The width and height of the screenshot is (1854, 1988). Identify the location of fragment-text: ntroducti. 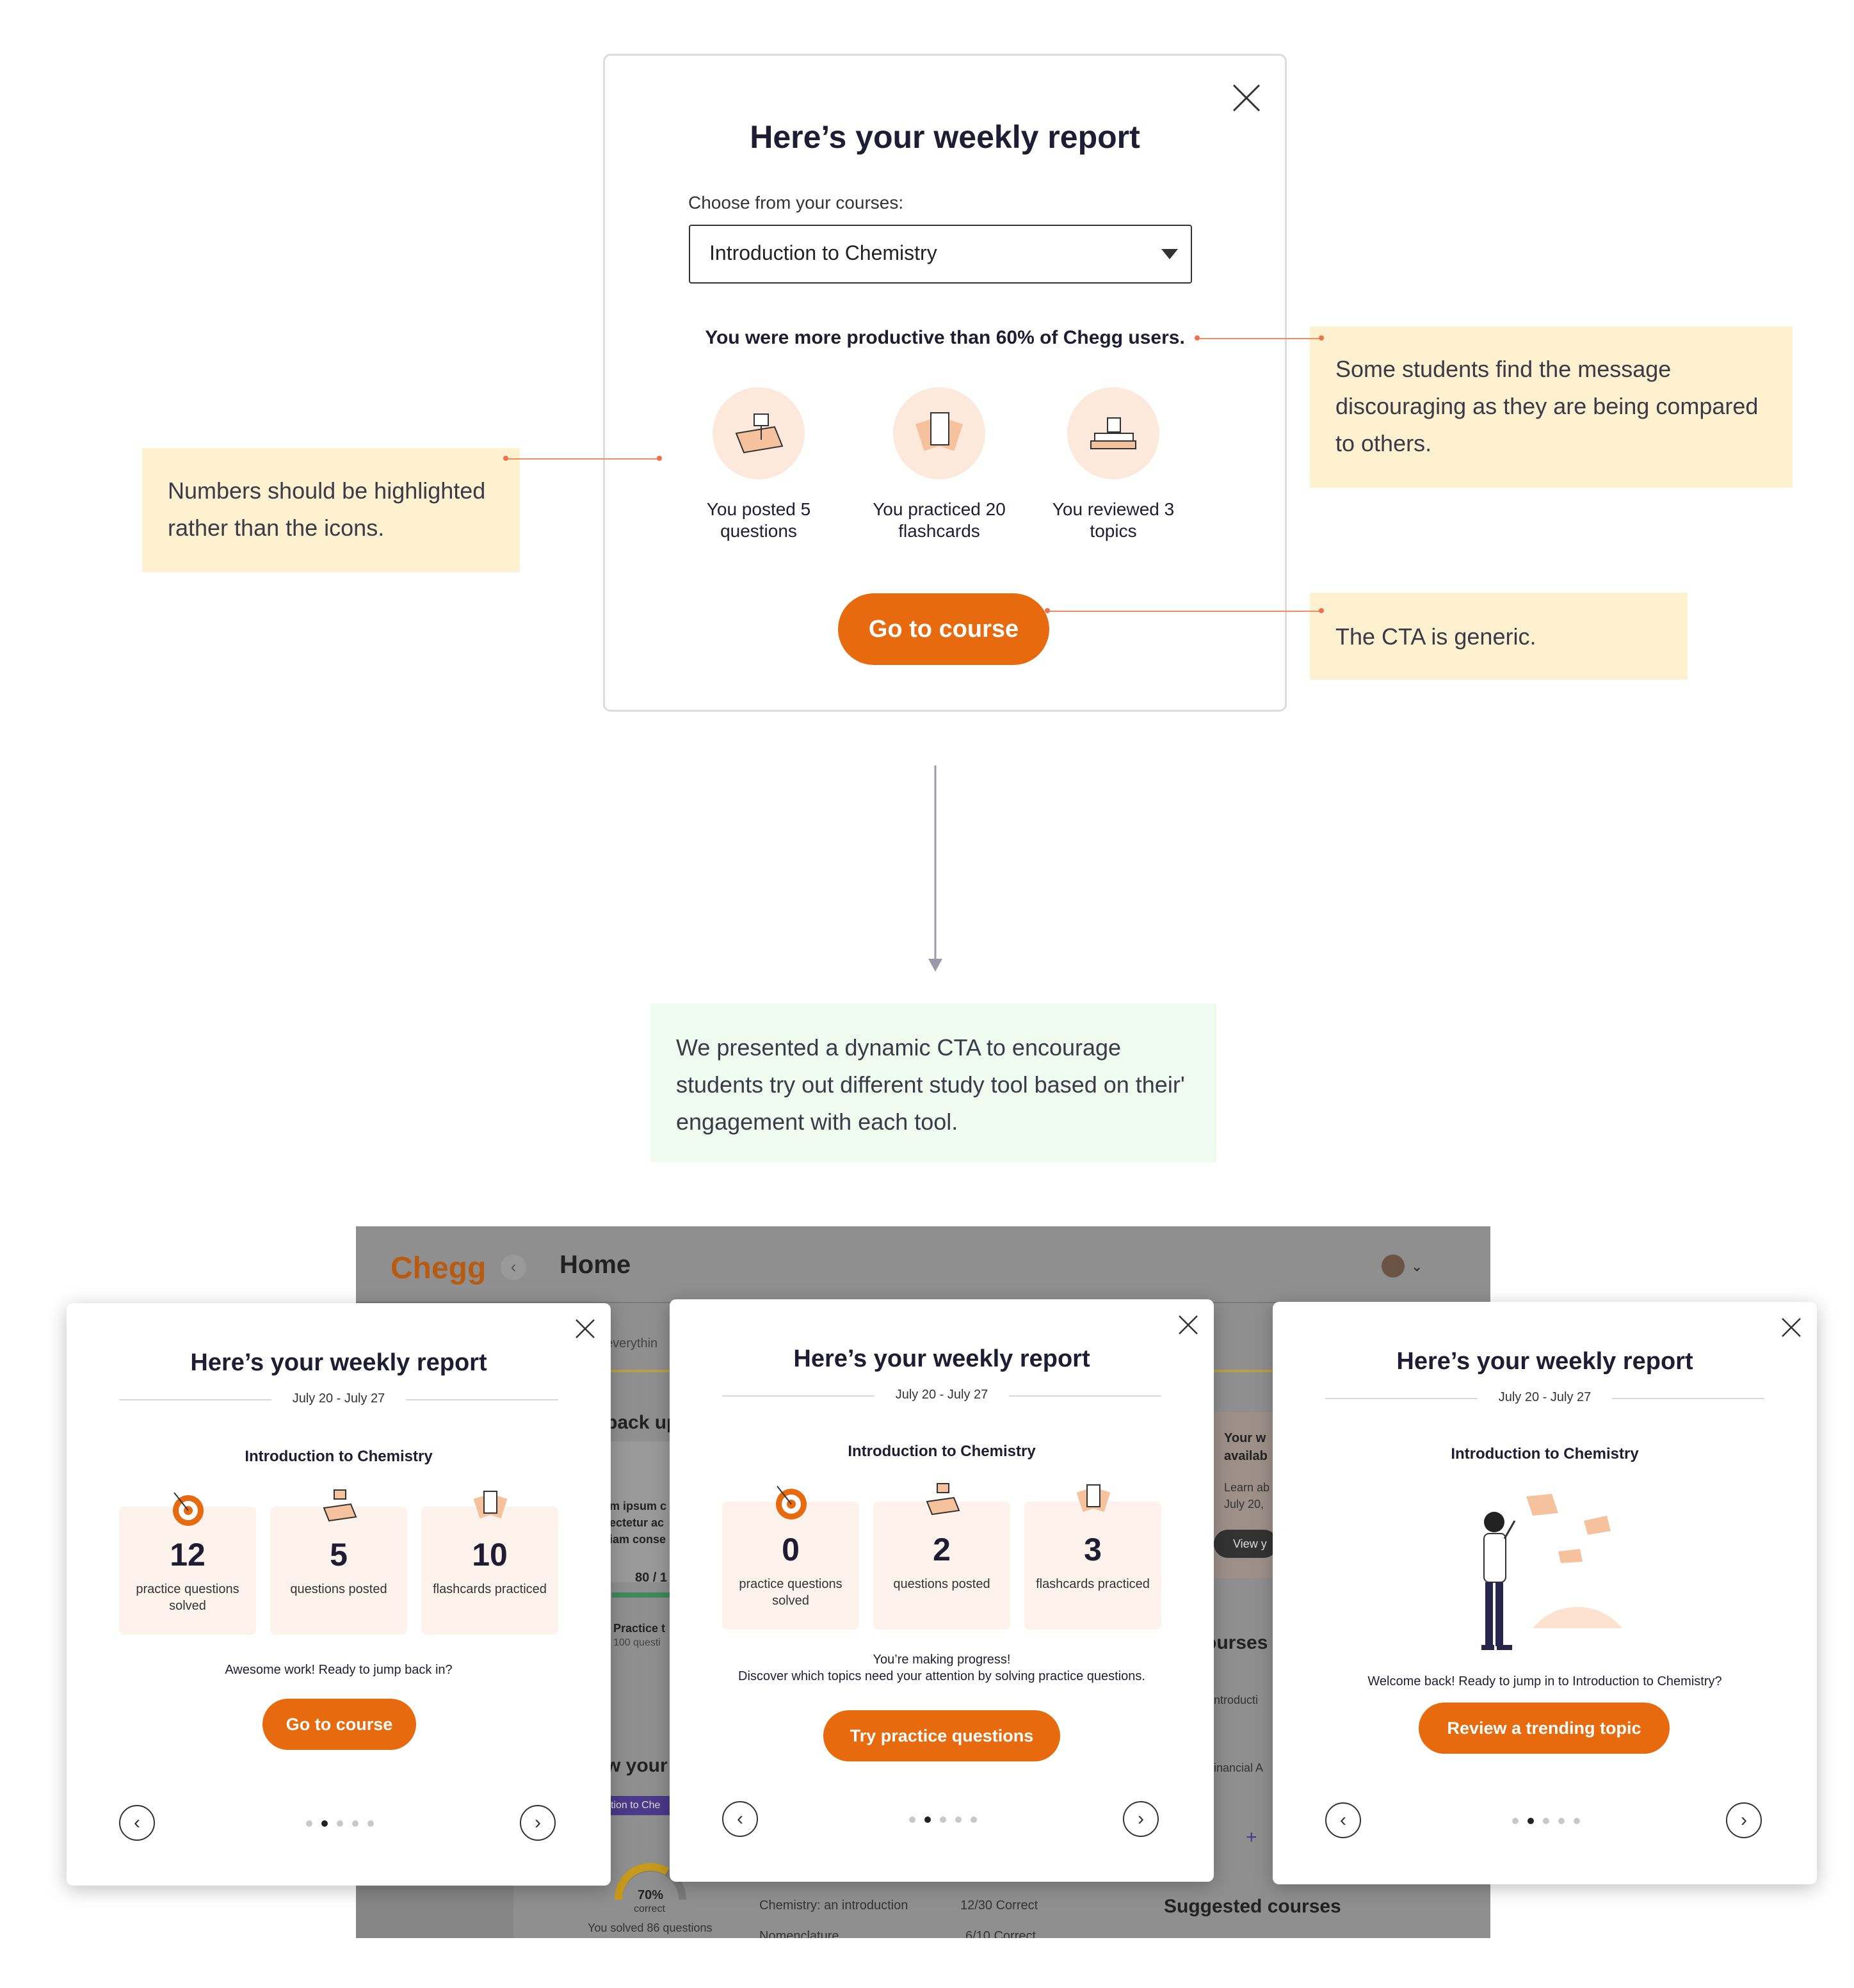
(1236, 1700).